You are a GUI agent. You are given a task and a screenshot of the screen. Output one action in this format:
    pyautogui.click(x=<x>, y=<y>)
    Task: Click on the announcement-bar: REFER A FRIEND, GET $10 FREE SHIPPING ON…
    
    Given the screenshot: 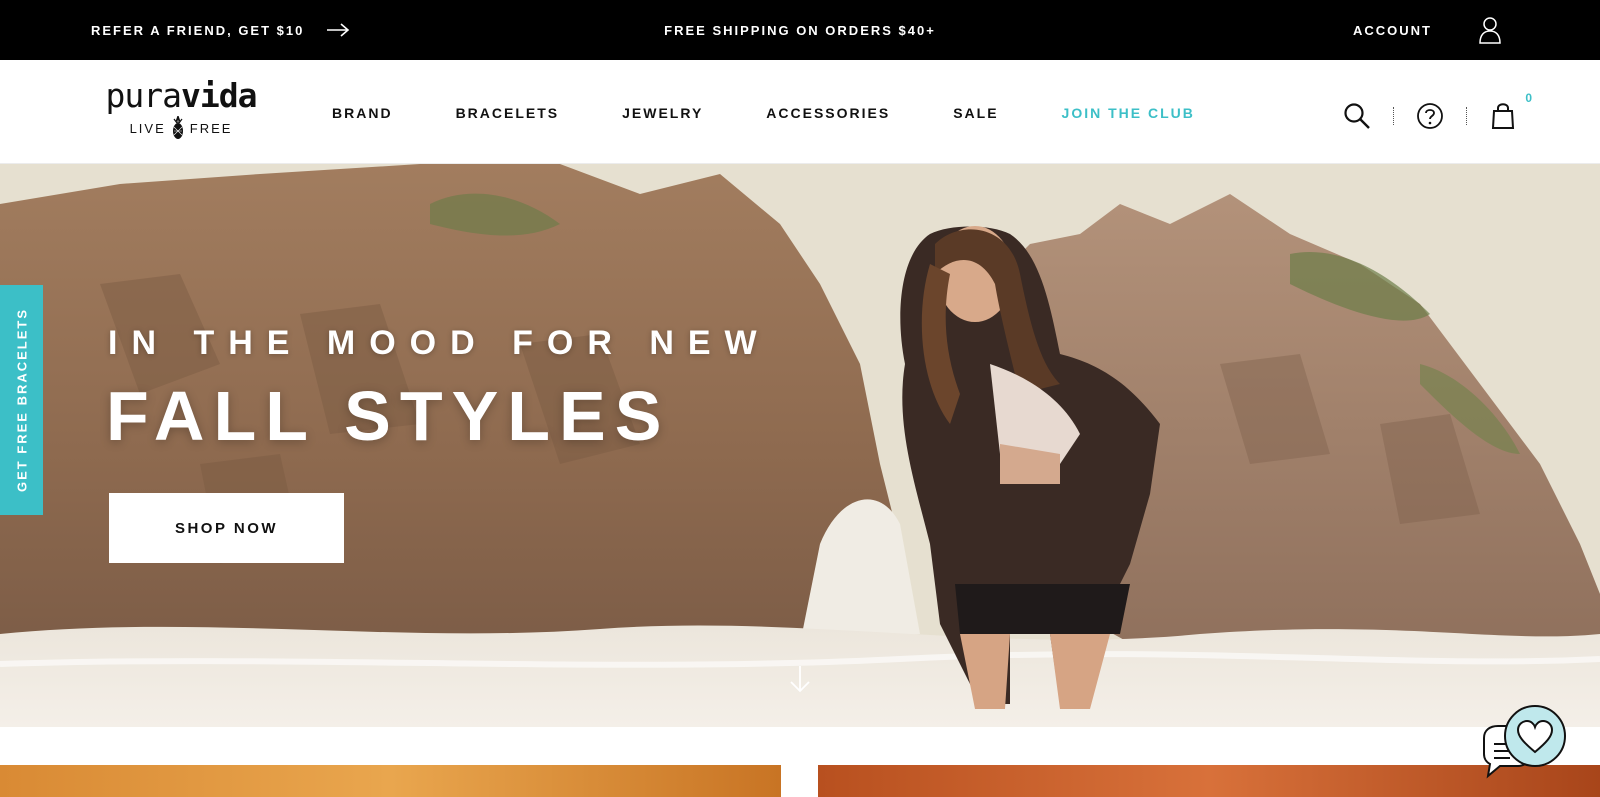 What is the action you would take?
    pyautogui.click(x=800, y=30)
    